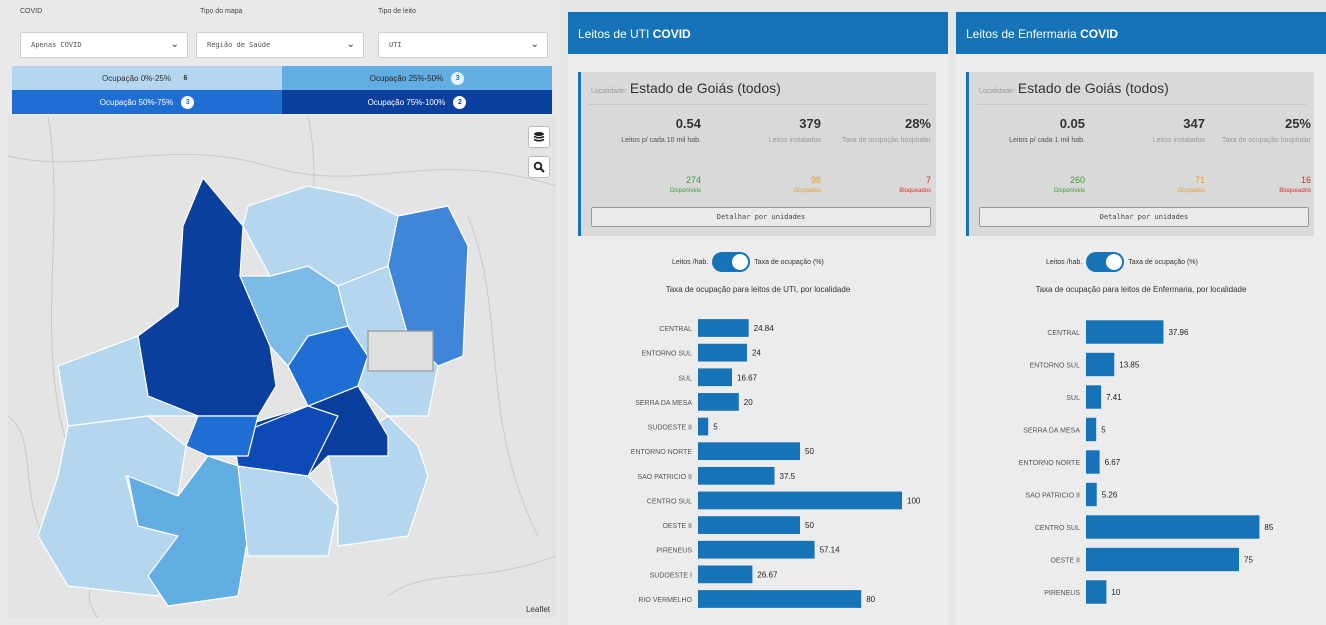  Describe the element at coordinates (104, 45) in the screenshot. I see `covid-select: Apenas COVID ⌄` at that location.